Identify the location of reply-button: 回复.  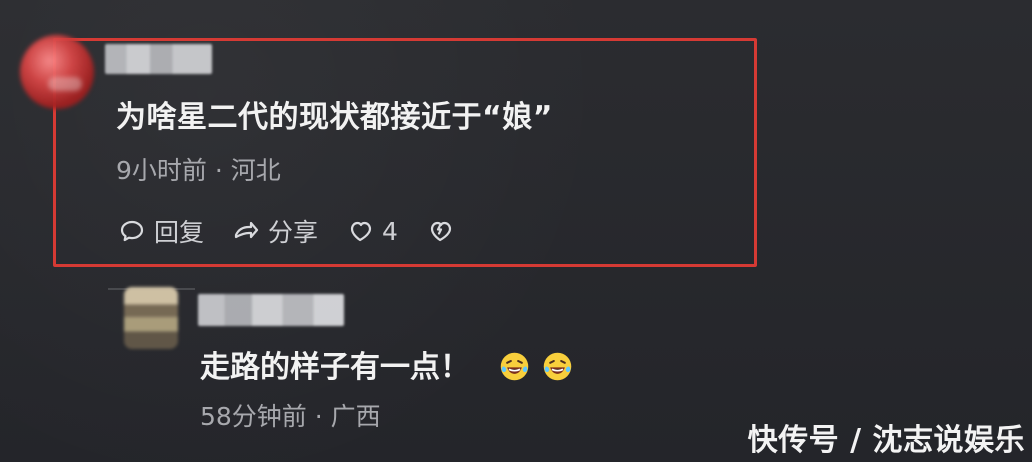
(161, 231).